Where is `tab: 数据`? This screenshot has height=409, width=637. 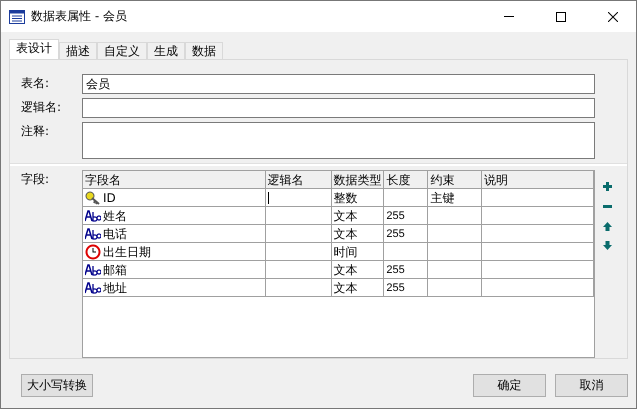
tab: 数据 is located at coordinates (204, 50).